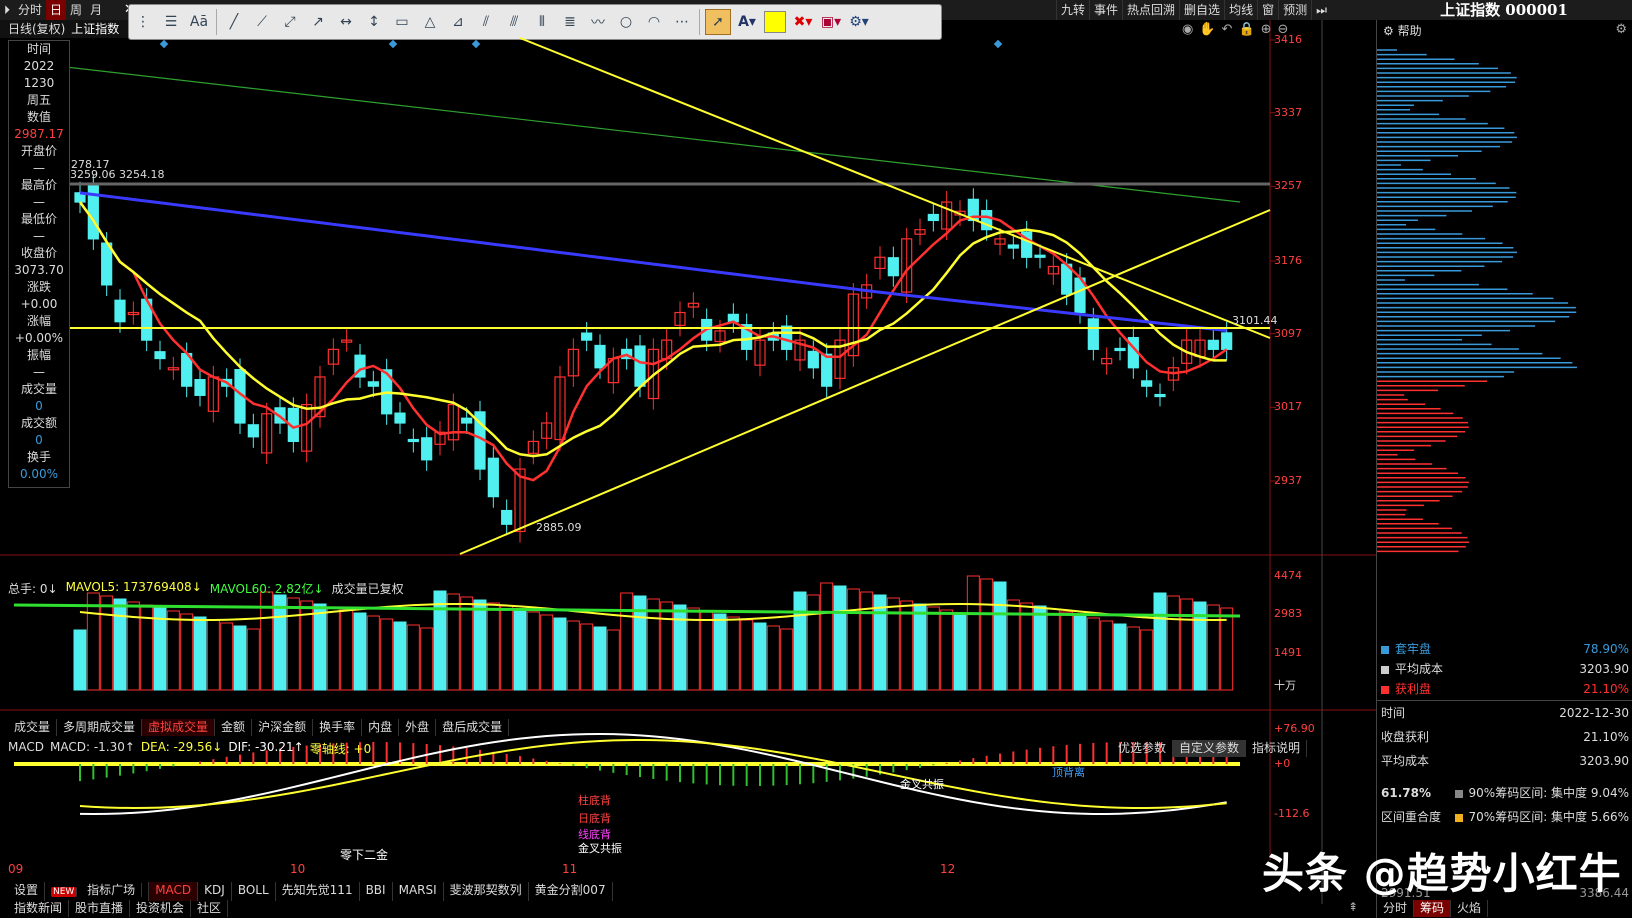 This screenshot has height=918, width=1632. Describe the element at coordinates (1504, 10) in the screenshot. I see `stock-title: 上证指数 000001` at that location.